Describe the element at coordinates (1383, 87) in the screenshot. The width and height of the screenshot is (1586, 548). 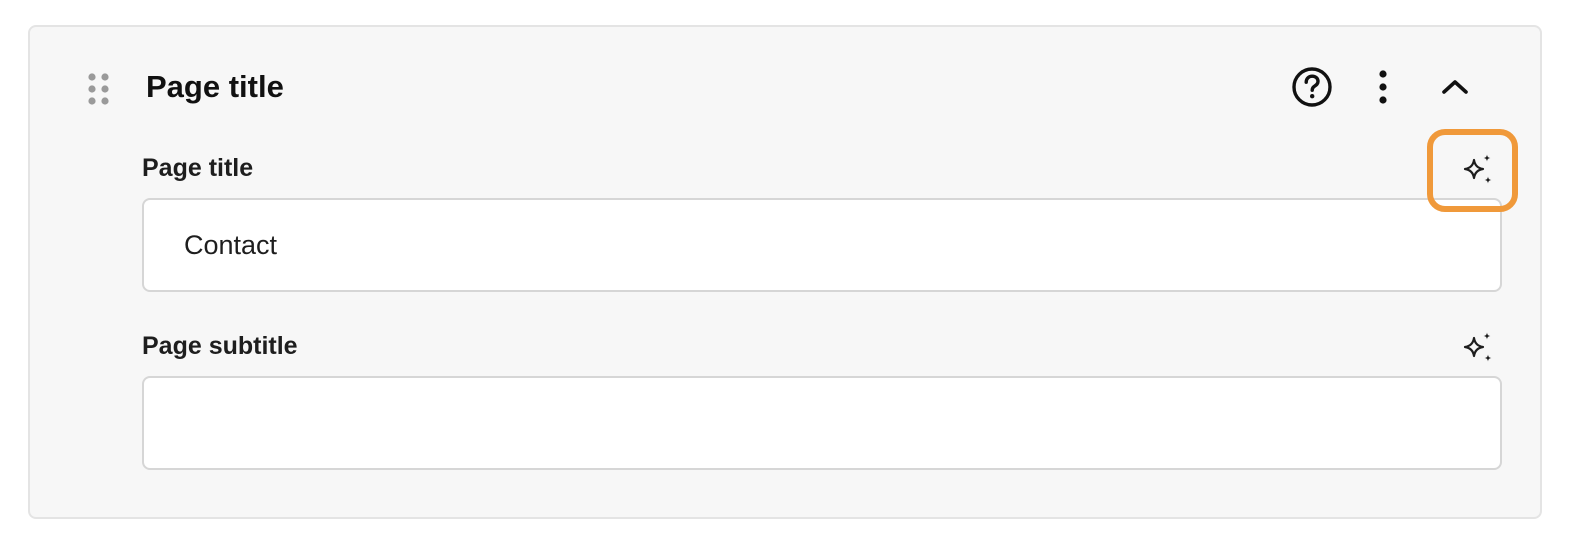
I see `more-vertical-icon` at that location.